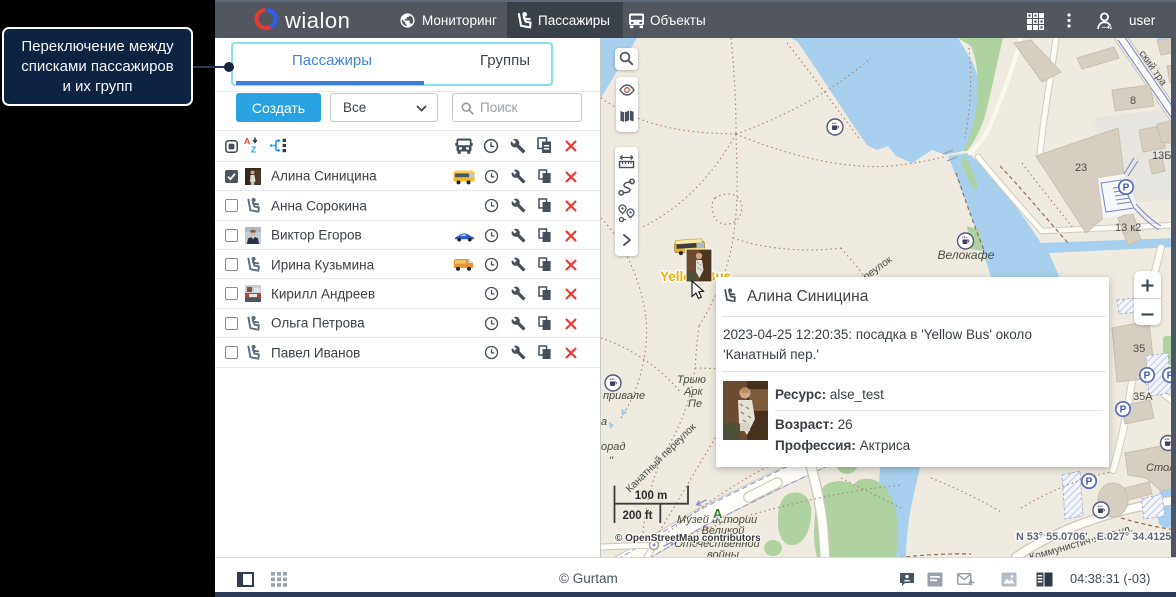  Describe the element at coordinates (691, 380) in the screenshot. I see `svg-text: Трыю` at that location.